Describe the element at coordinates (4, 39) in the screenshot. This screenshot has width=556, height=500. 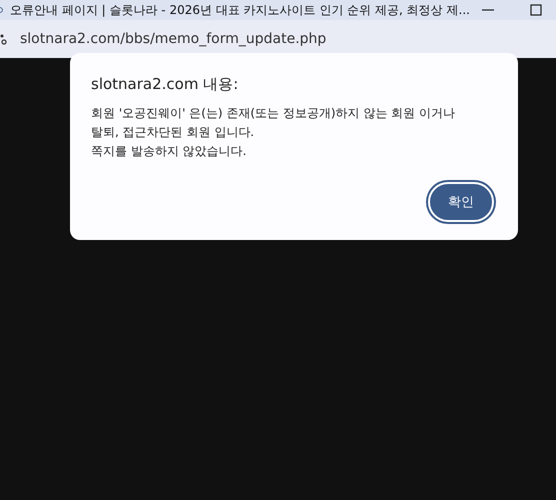
I see `site-settings-icon` at that location.